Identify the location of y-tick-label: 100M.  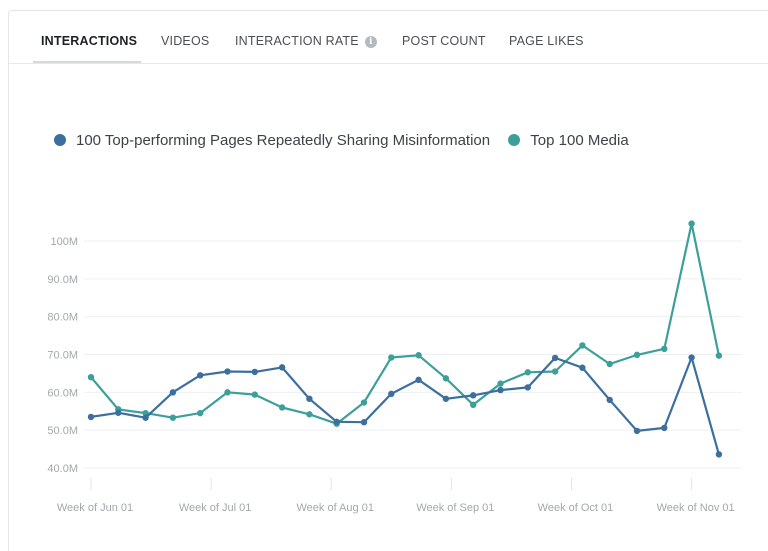
(64, 242).